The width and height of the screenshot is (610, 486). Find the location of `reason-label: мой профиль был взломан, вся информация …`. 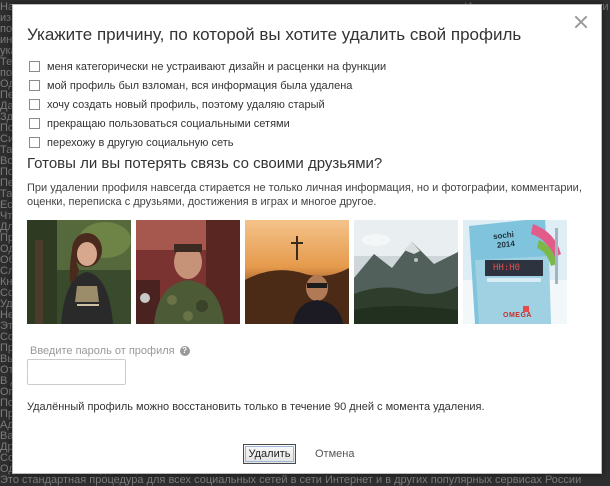

reason-label: мой профиль был взломан, вся информация … is located at coordinates (200, 85).